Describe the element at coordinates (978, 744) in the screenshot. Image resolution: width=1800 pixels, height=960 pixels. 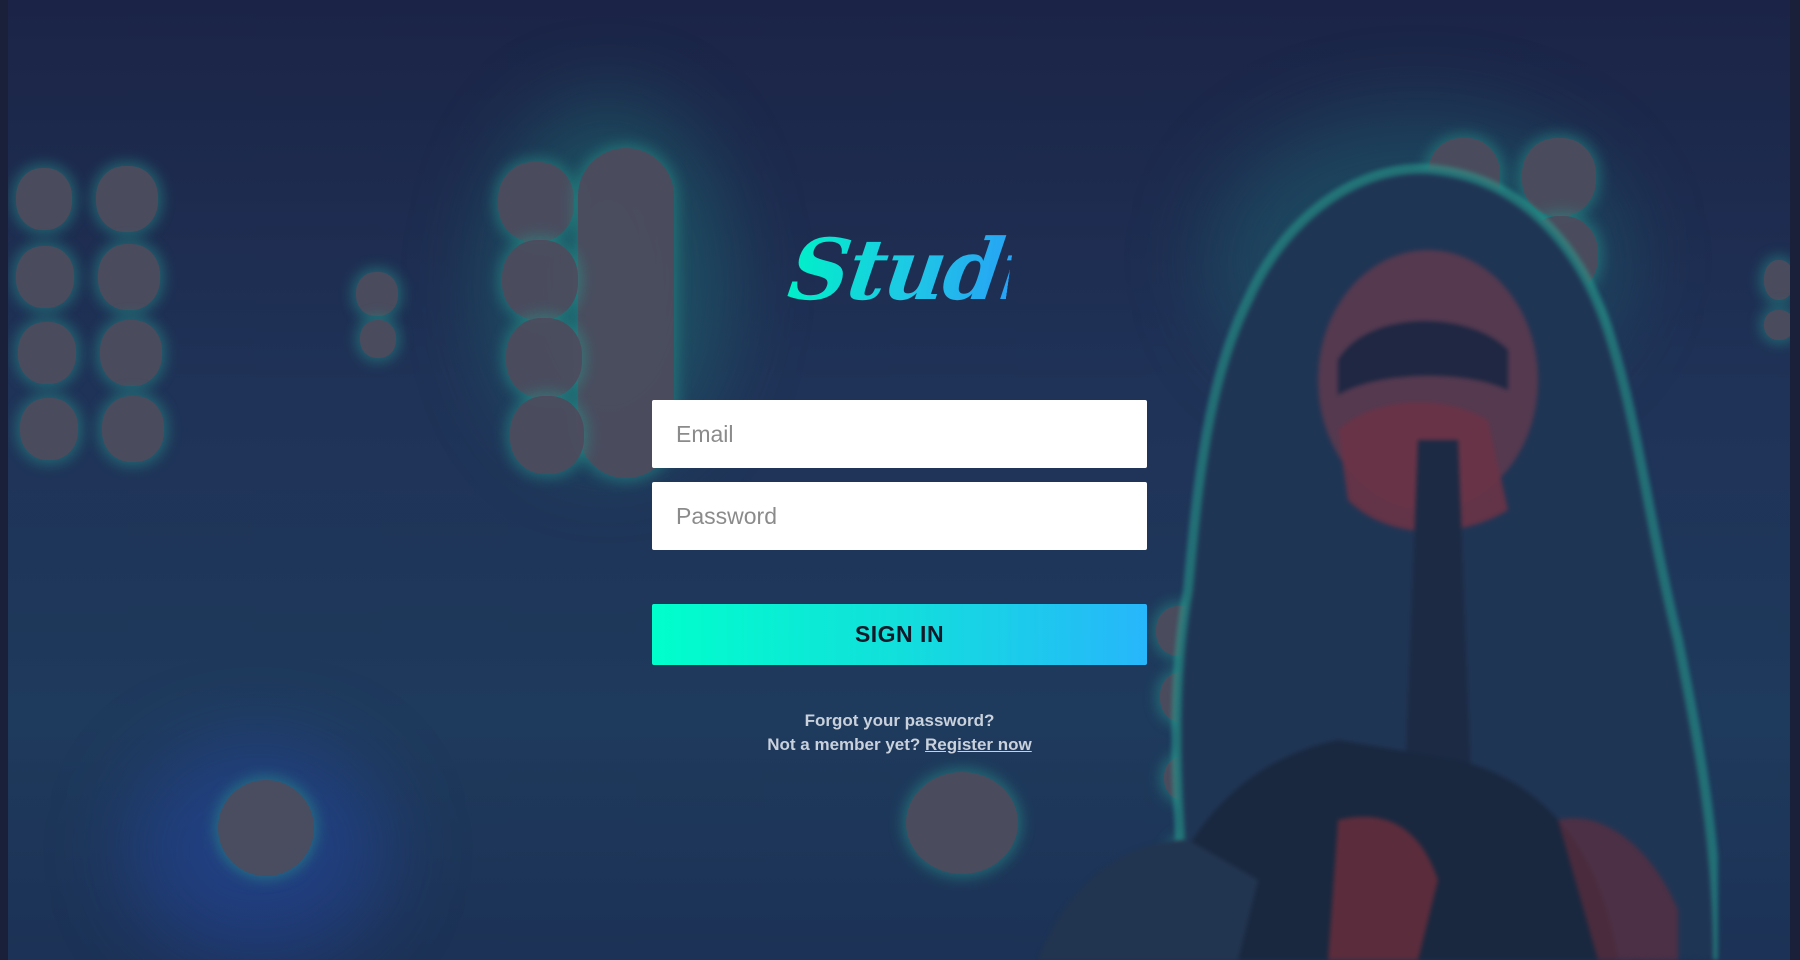
I see `register-now-link: Register now` at that location.